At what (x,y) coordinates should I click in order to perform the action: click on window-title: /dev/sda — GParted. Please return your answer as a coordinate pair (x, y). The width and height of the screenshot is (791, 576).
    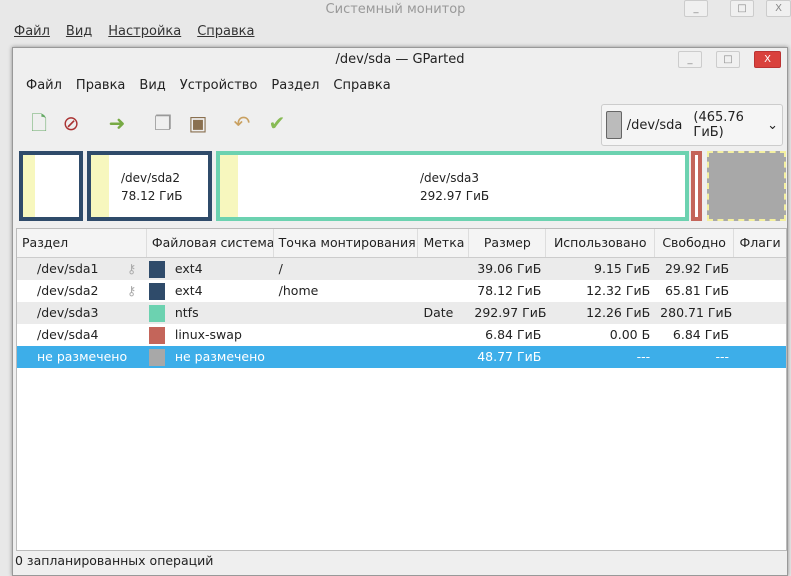
    Looking at the image, I should click on (400, 59).